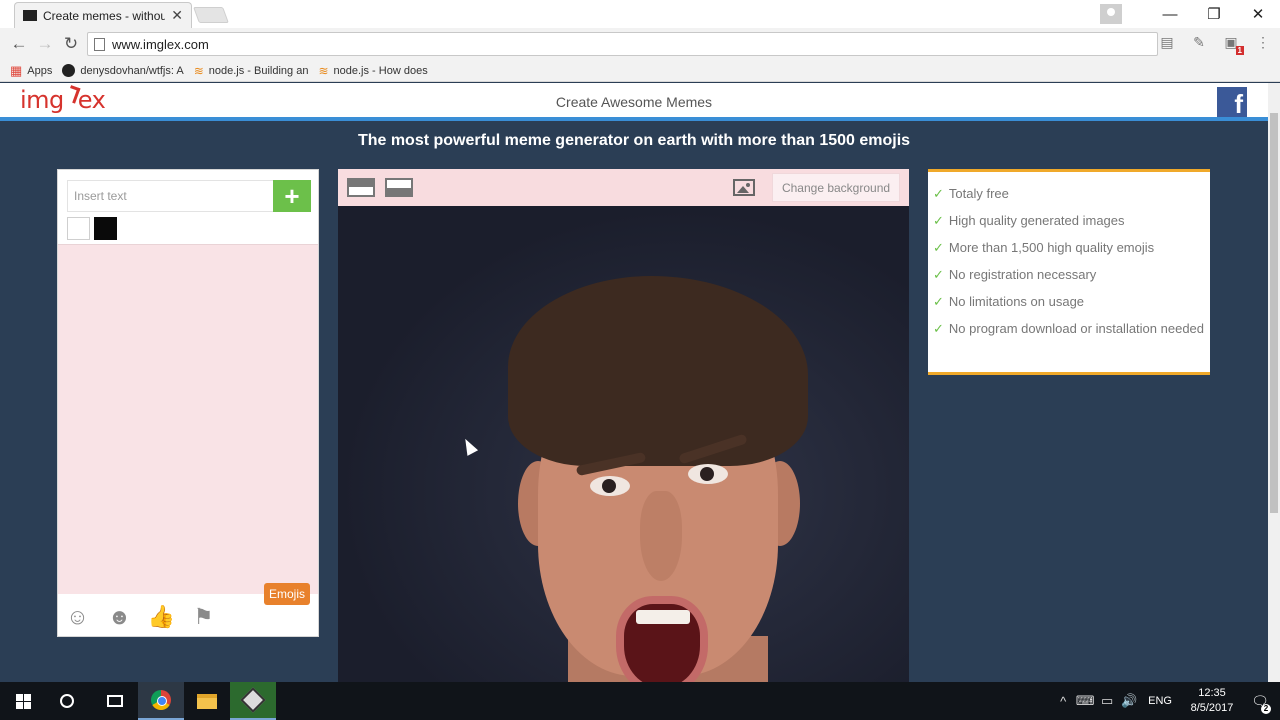  What do you see at coordinates (188, 419) in the screenshot?
I see `emoji-picker-area` at bounding box center [188, 419].